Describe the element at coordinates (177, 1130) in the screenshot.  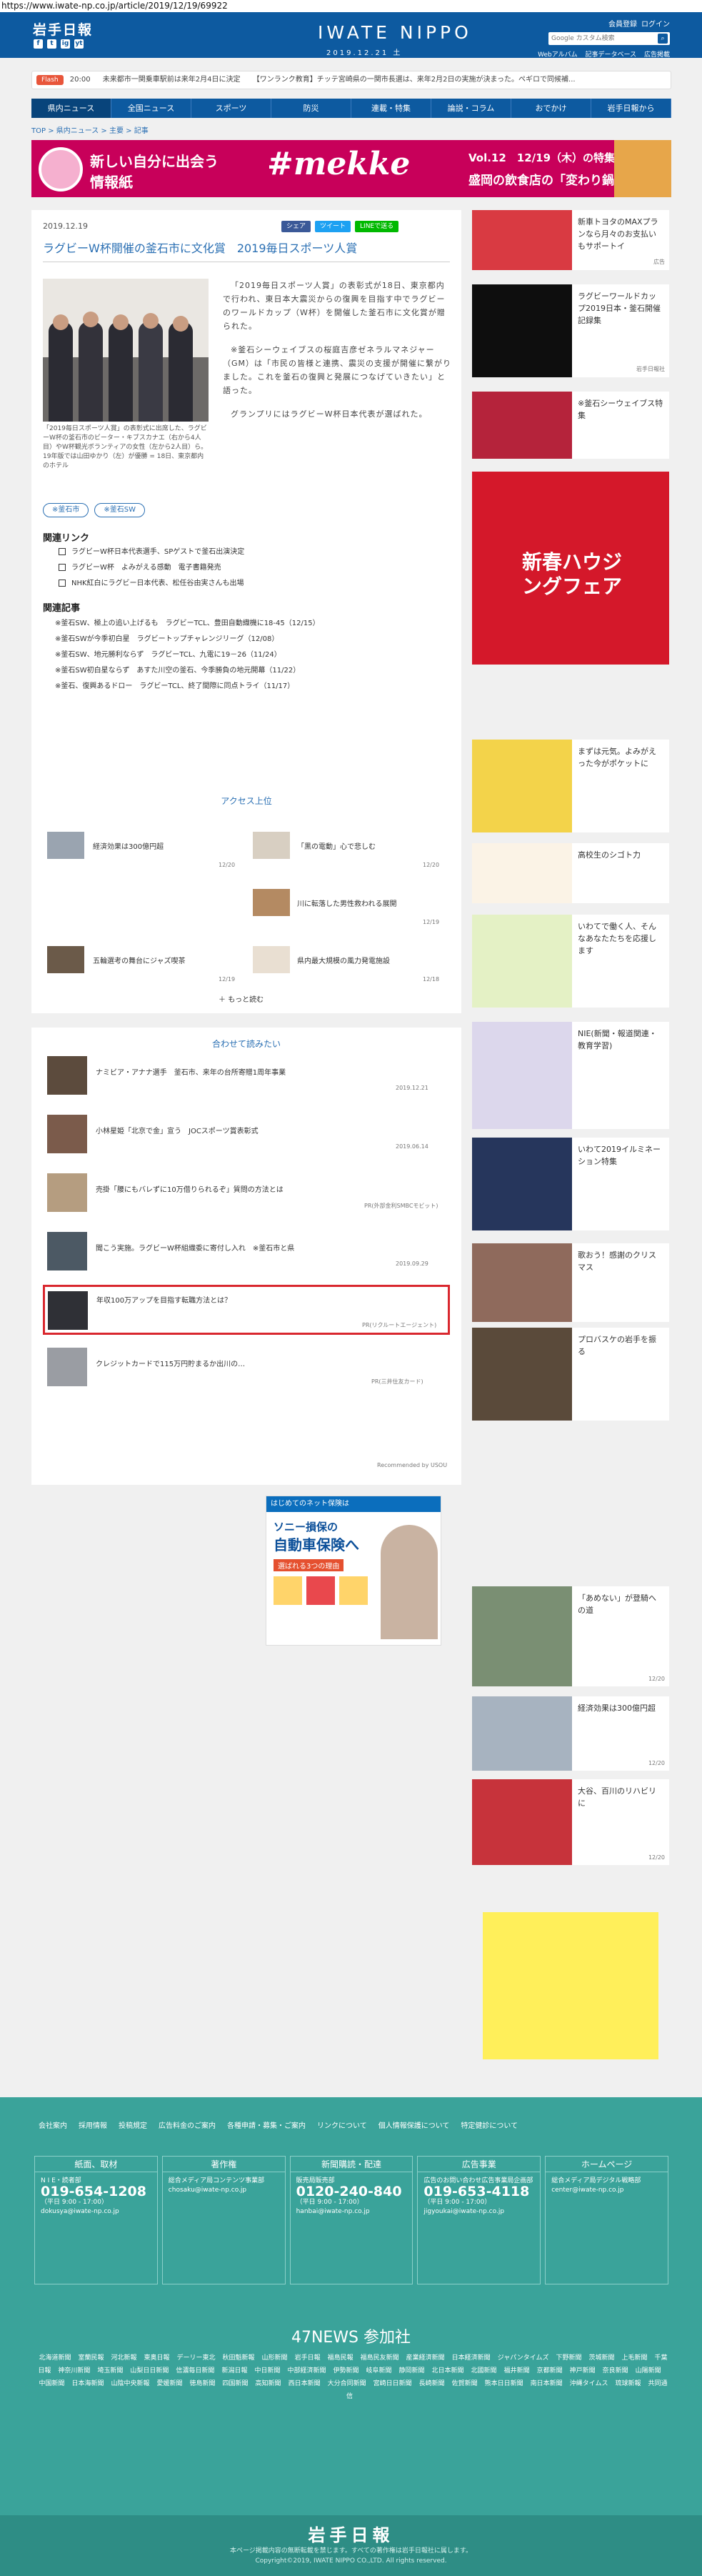
I see `recommend-item-title: 小林星姫「北京で金」宣う JOCスポーツ賞表彰式` at that location.